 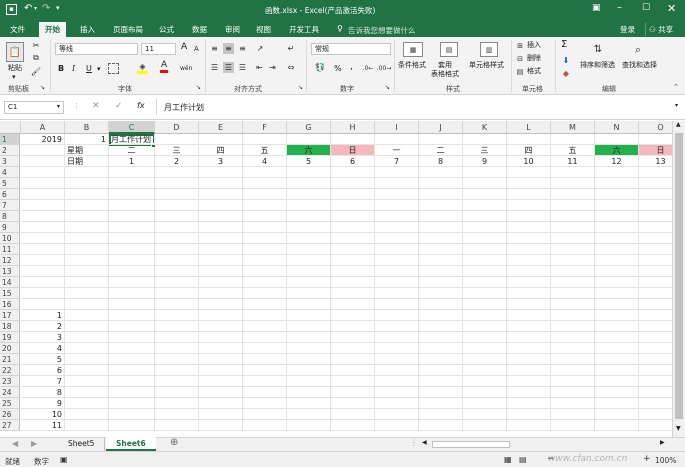 What do you see at coordinates (617, 381) in the screenshot?
I see `cell-n23` at bounding box center [617, 381].